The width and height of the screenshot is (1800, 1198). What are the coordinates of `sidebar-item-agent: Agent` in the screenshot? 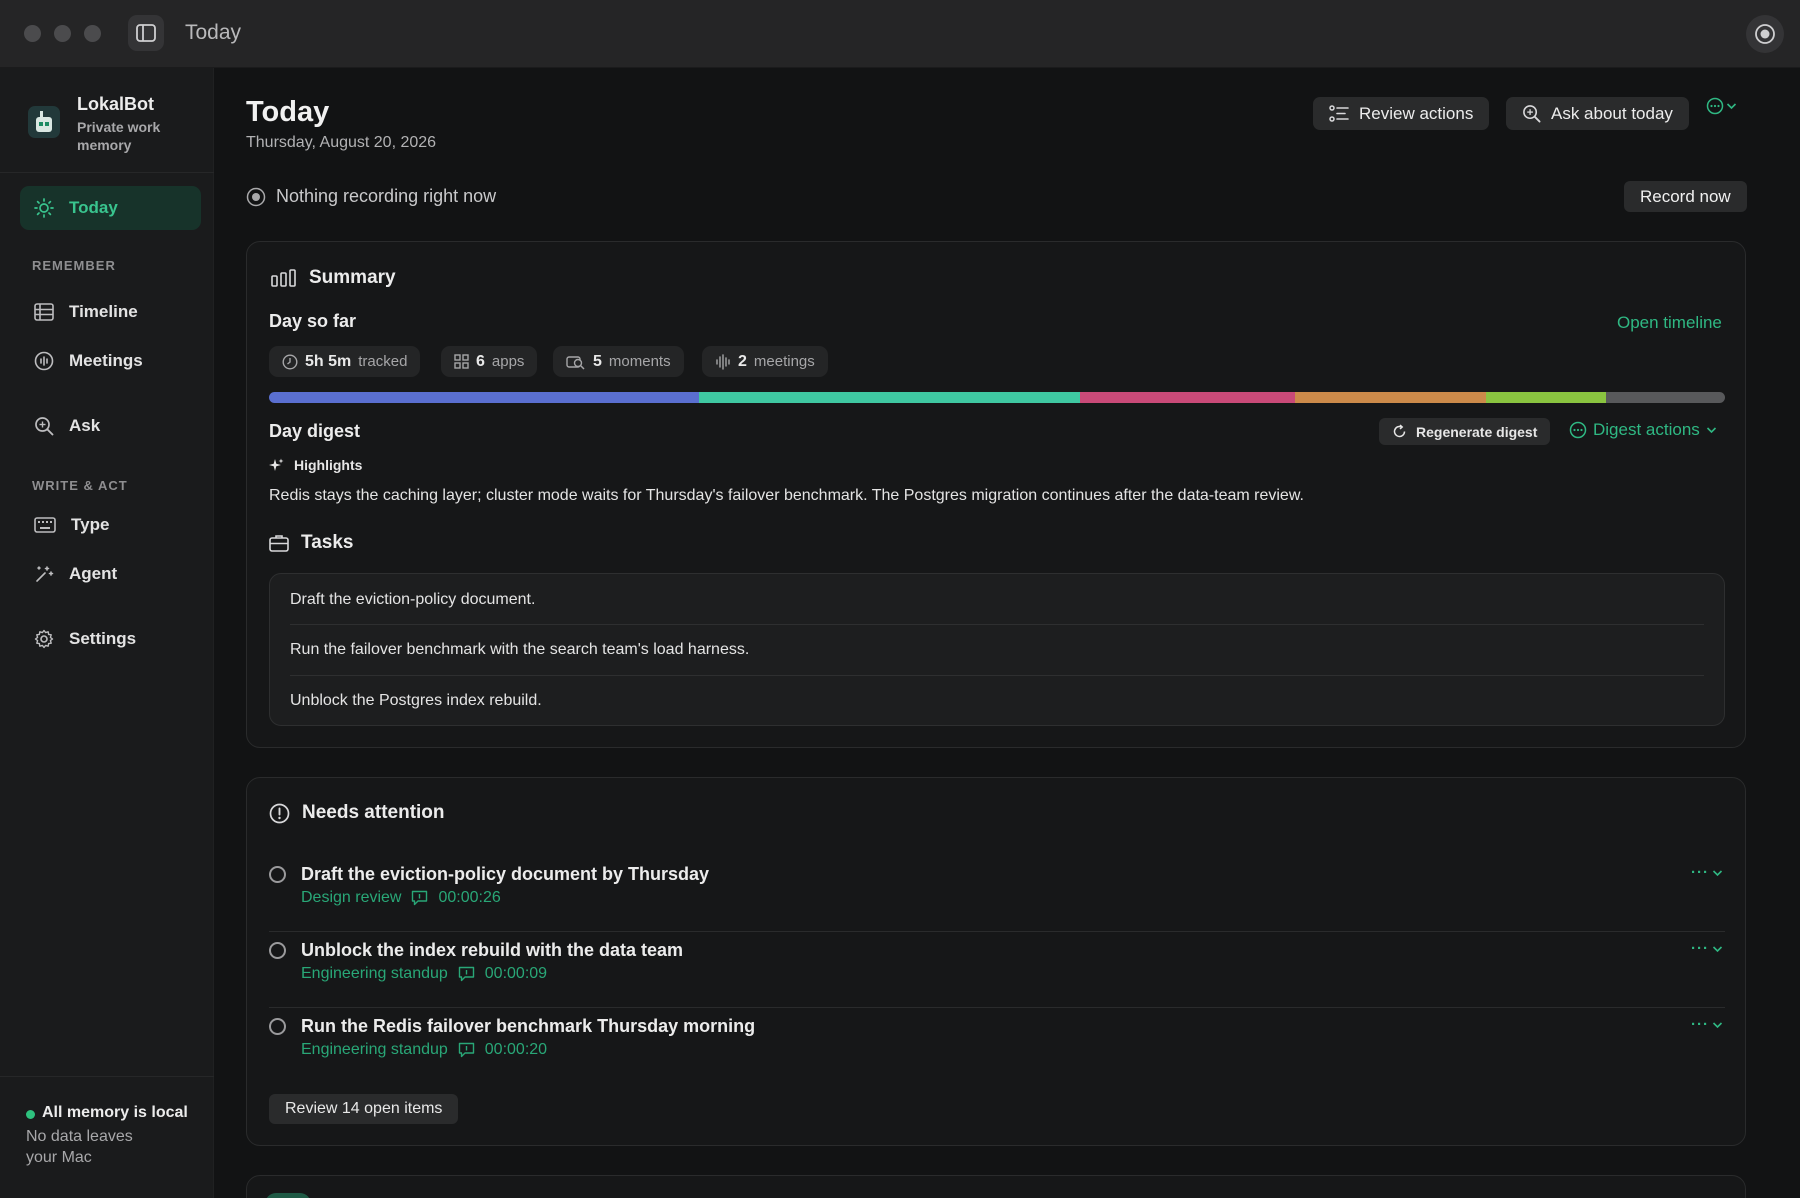 It's located at (110, 574).